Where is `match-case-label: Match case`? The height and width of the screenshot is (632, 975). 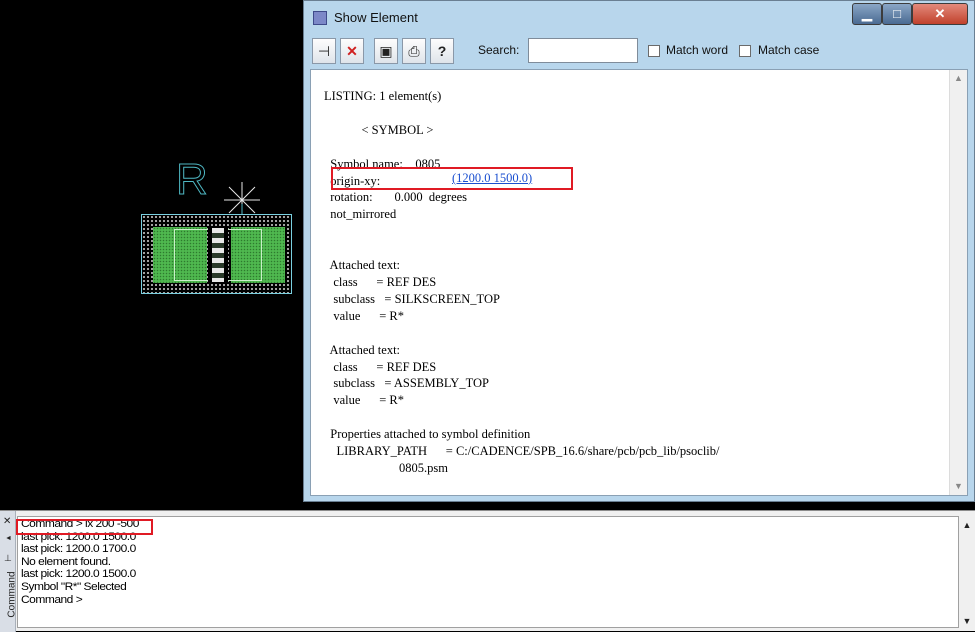 match-case-label: Match case is located at coordinates (789, 50).